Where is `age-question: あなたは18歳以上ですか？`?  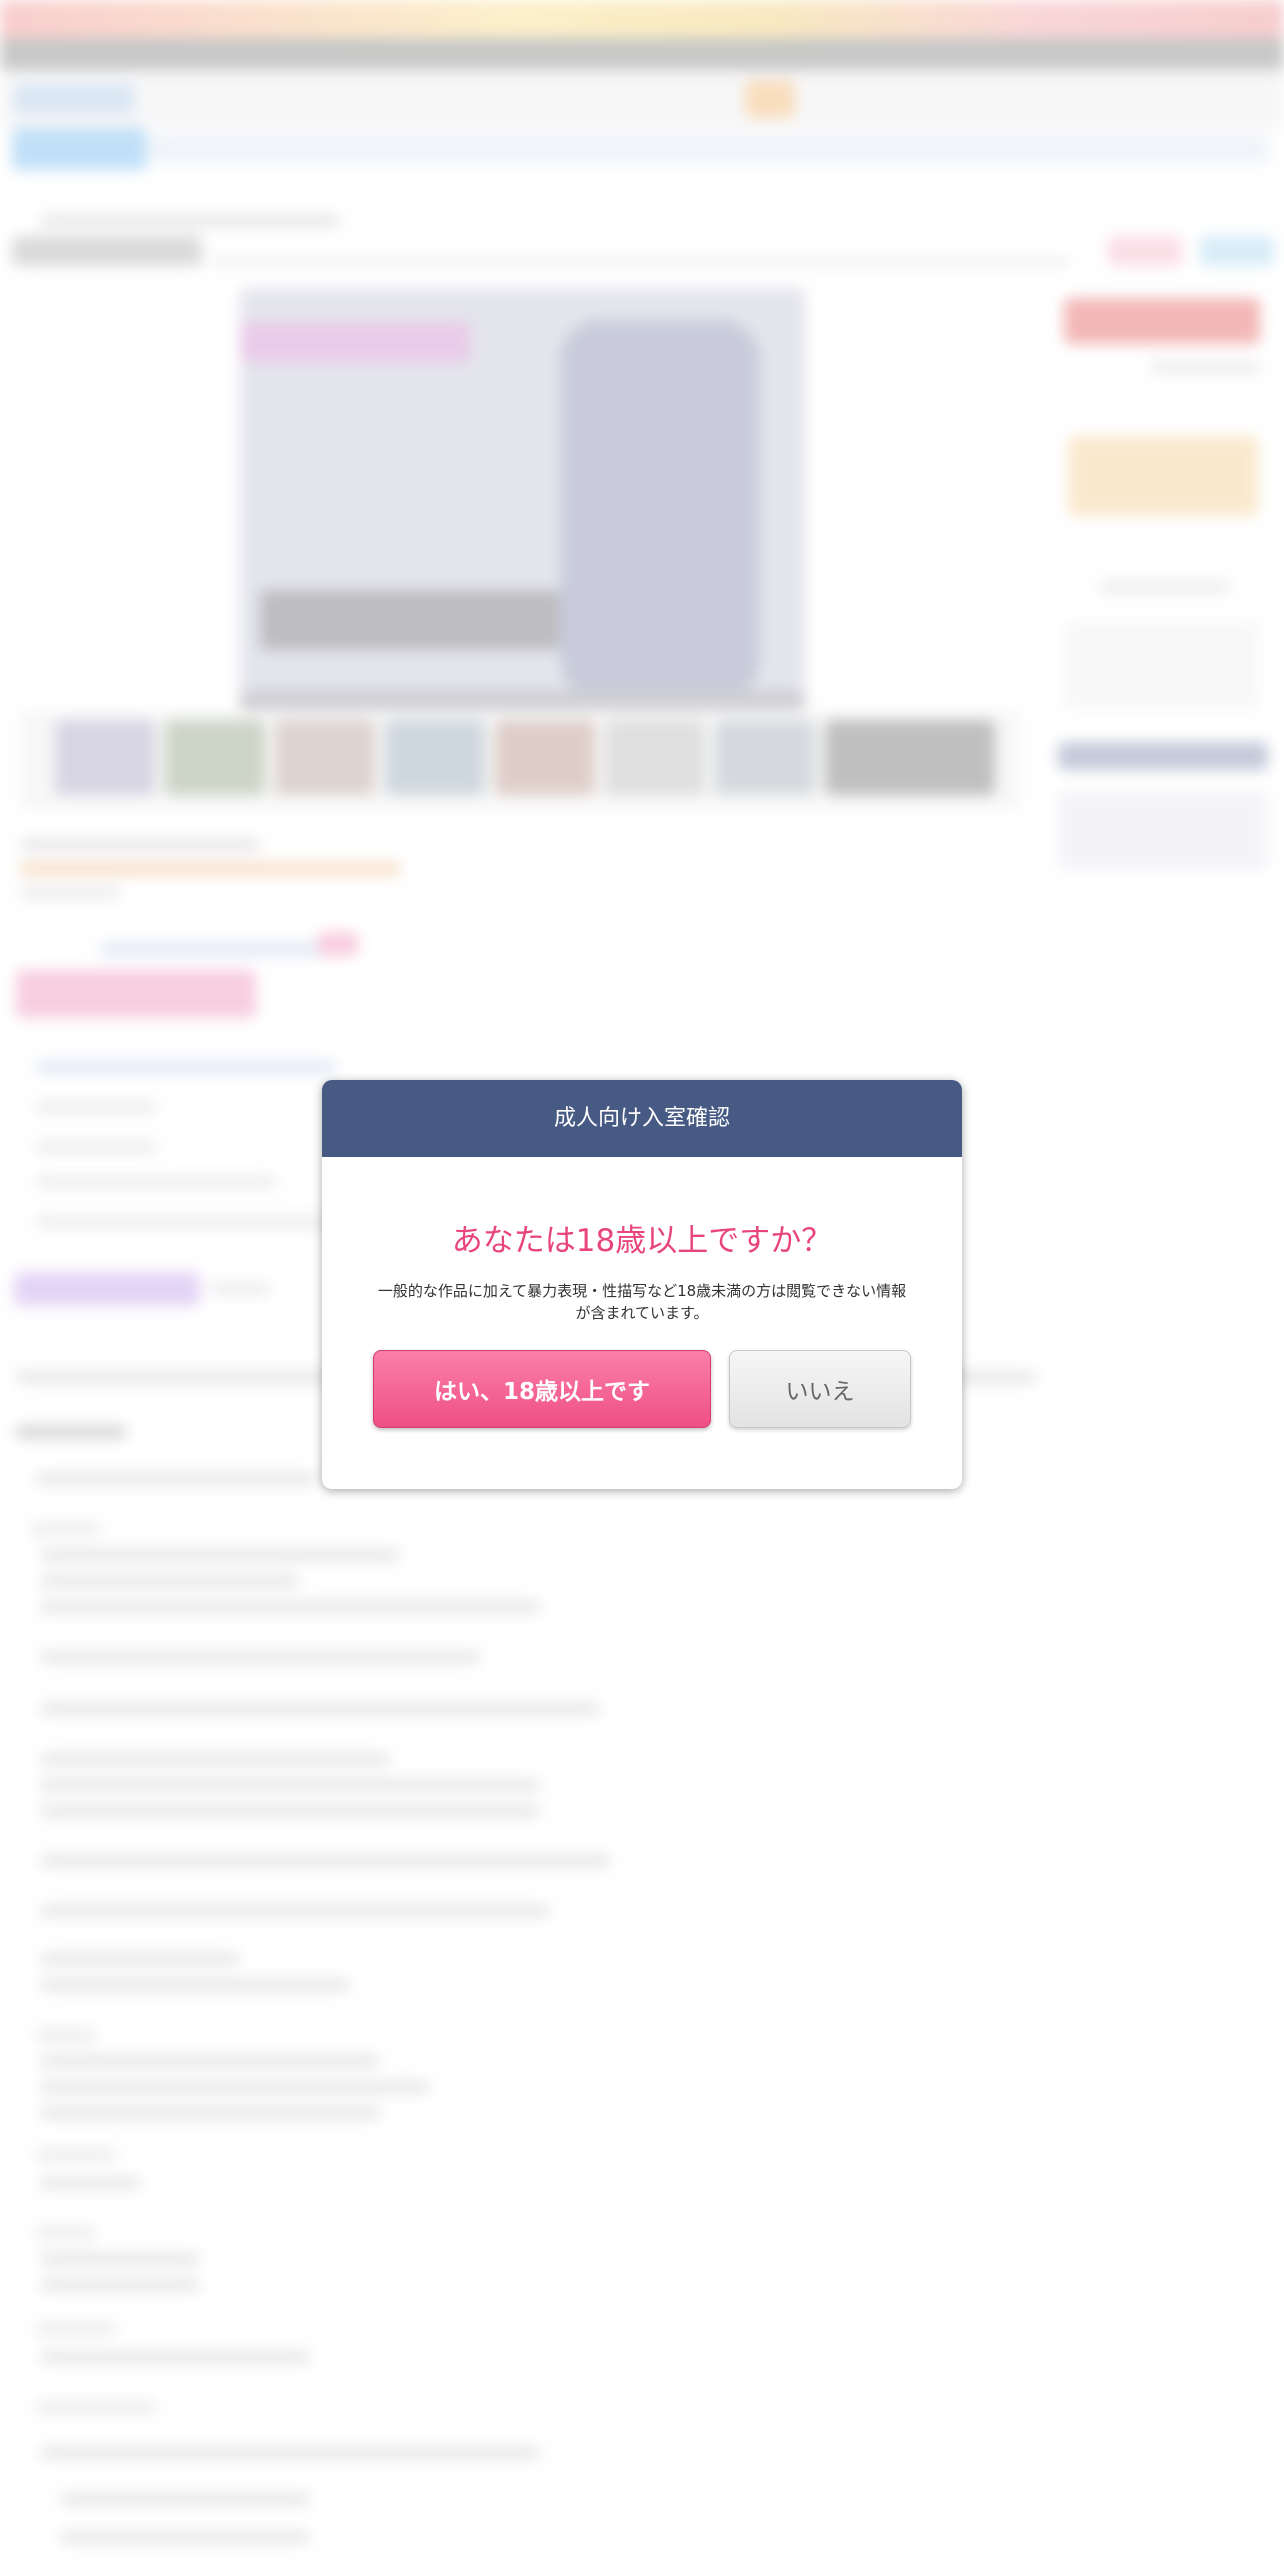
age-question: あなたは18歳以上ですか？ is located at coordinates (642, 1241).